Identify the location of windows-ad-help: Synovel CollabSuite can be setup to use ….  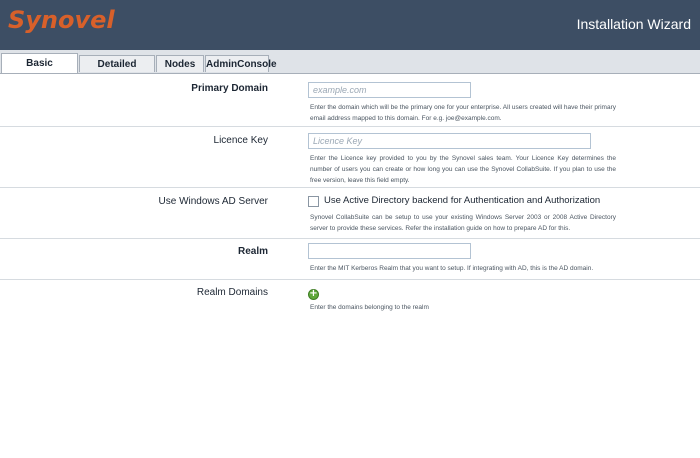
(463, 223).